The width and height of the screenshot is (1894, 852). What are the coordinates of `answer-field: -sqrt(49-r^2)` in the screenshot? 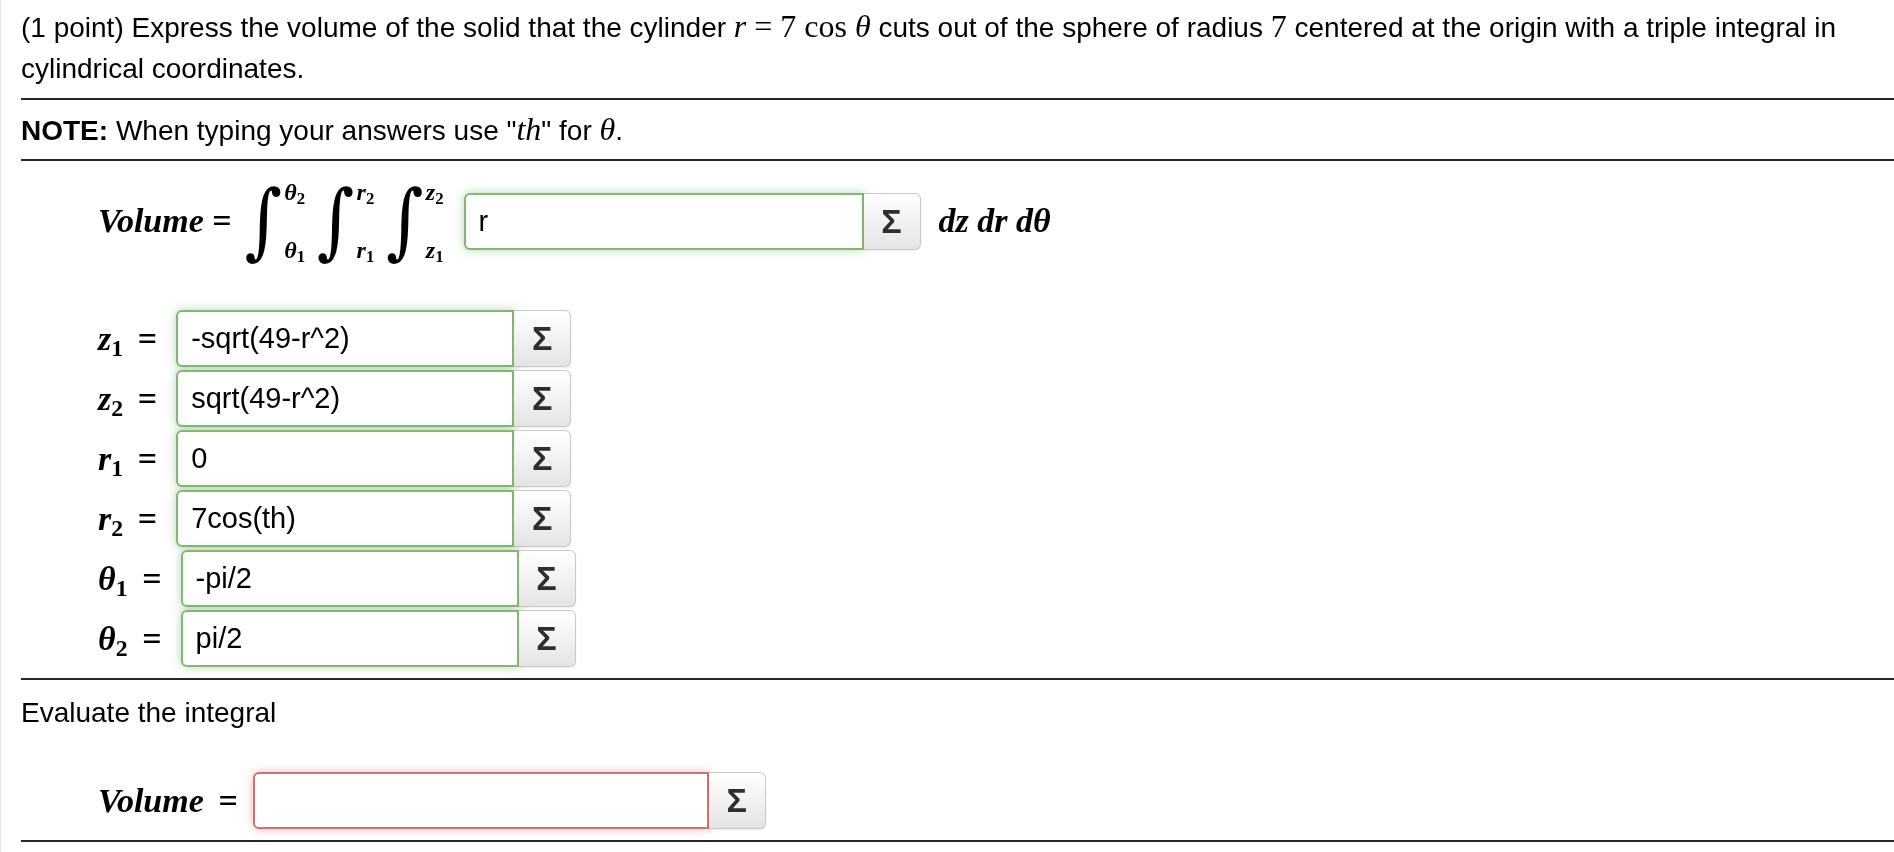 It's located at (345, 338).